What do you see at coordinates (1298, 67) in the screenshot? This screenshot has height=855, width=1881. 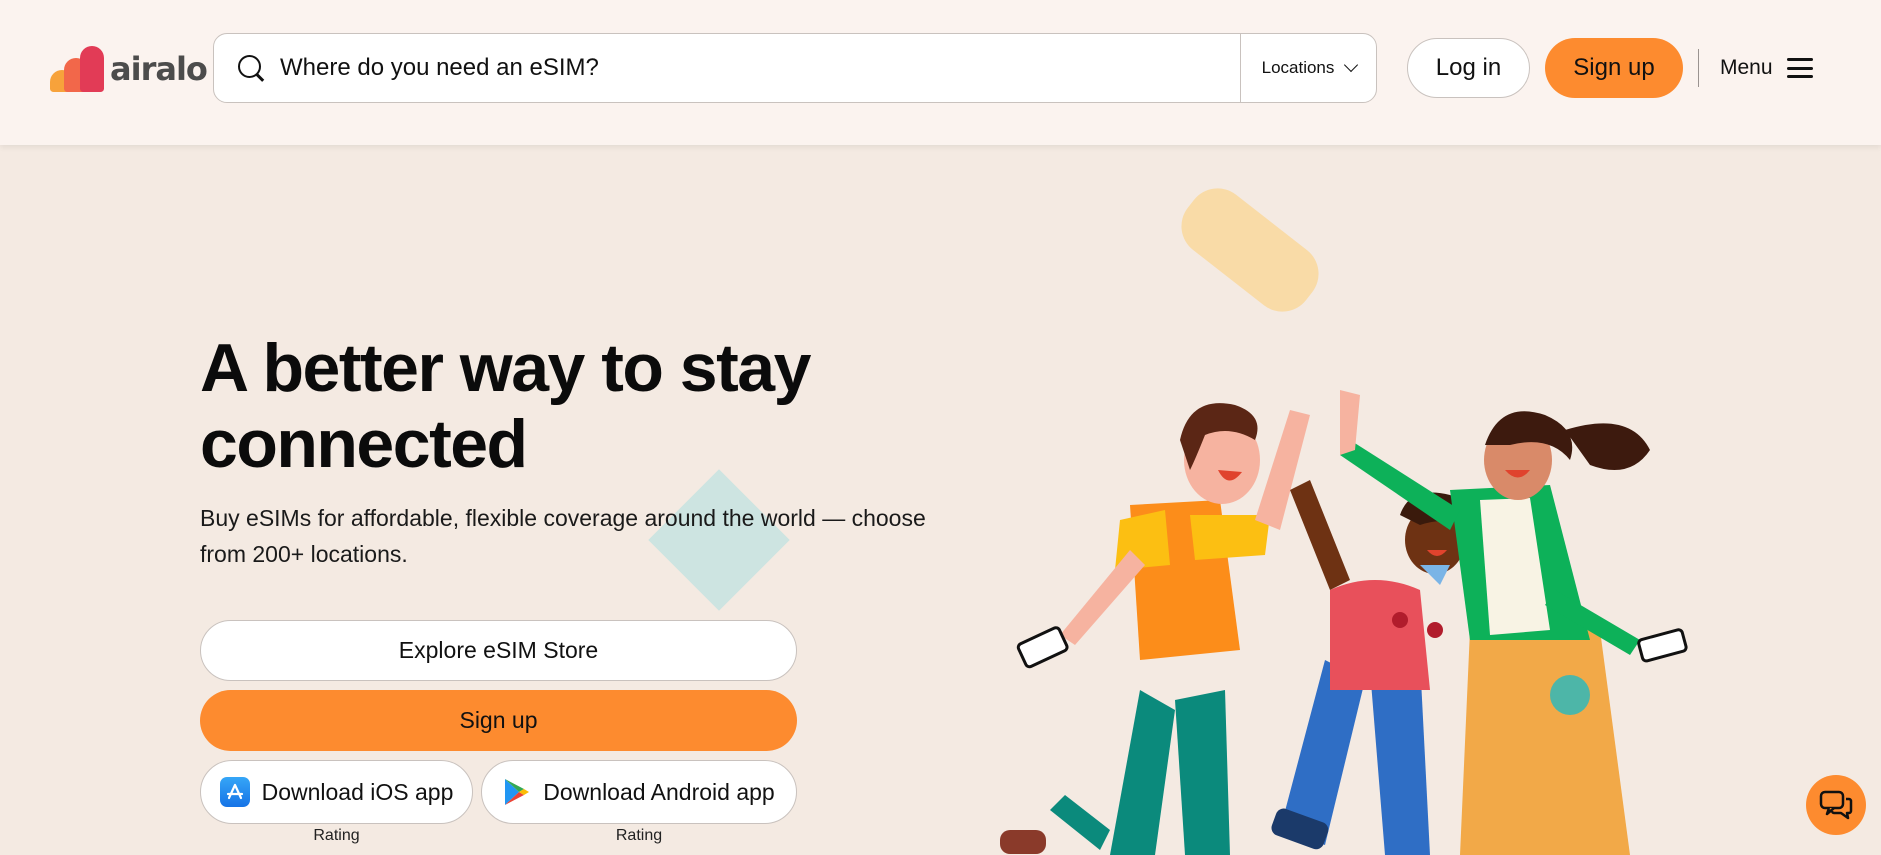 I see `locations-label: Locations` at bounding box center [1298, 67].